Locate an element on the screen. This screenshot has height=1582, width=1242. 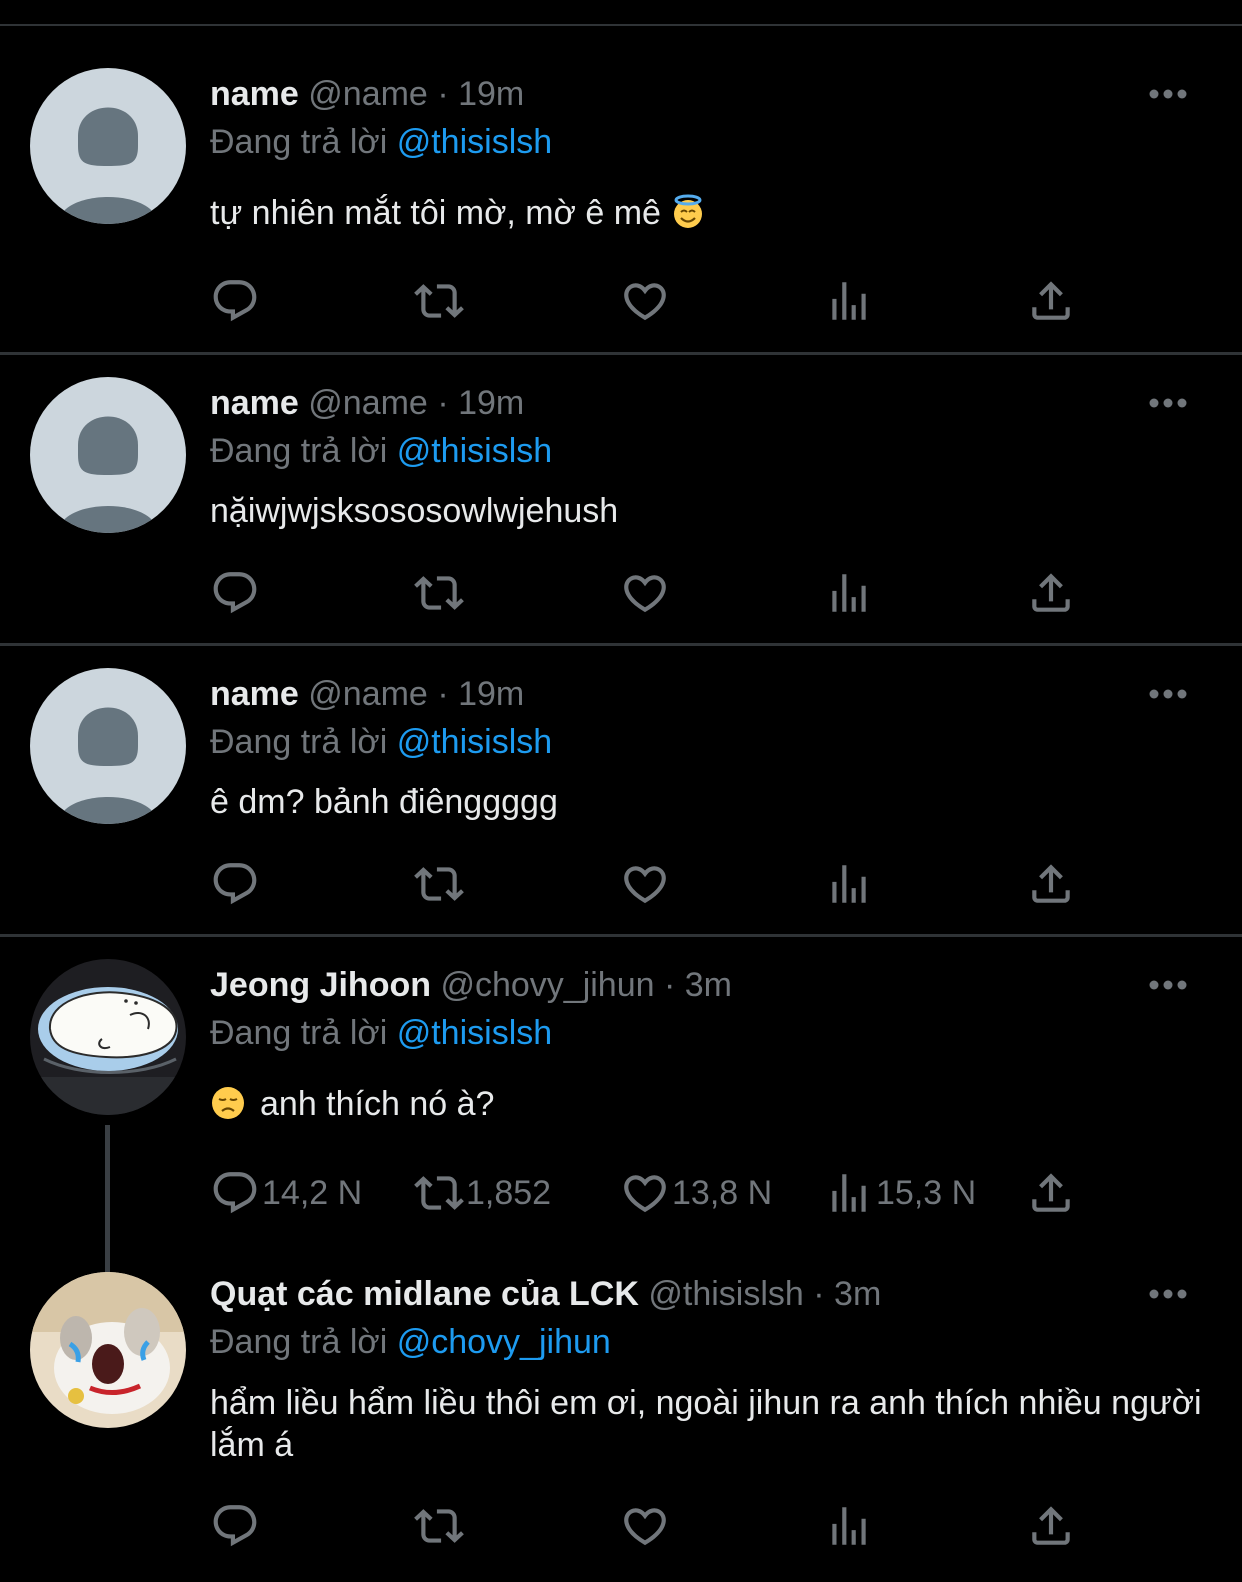
disappointed-face-emoji is located at coordinates (228, 1103).